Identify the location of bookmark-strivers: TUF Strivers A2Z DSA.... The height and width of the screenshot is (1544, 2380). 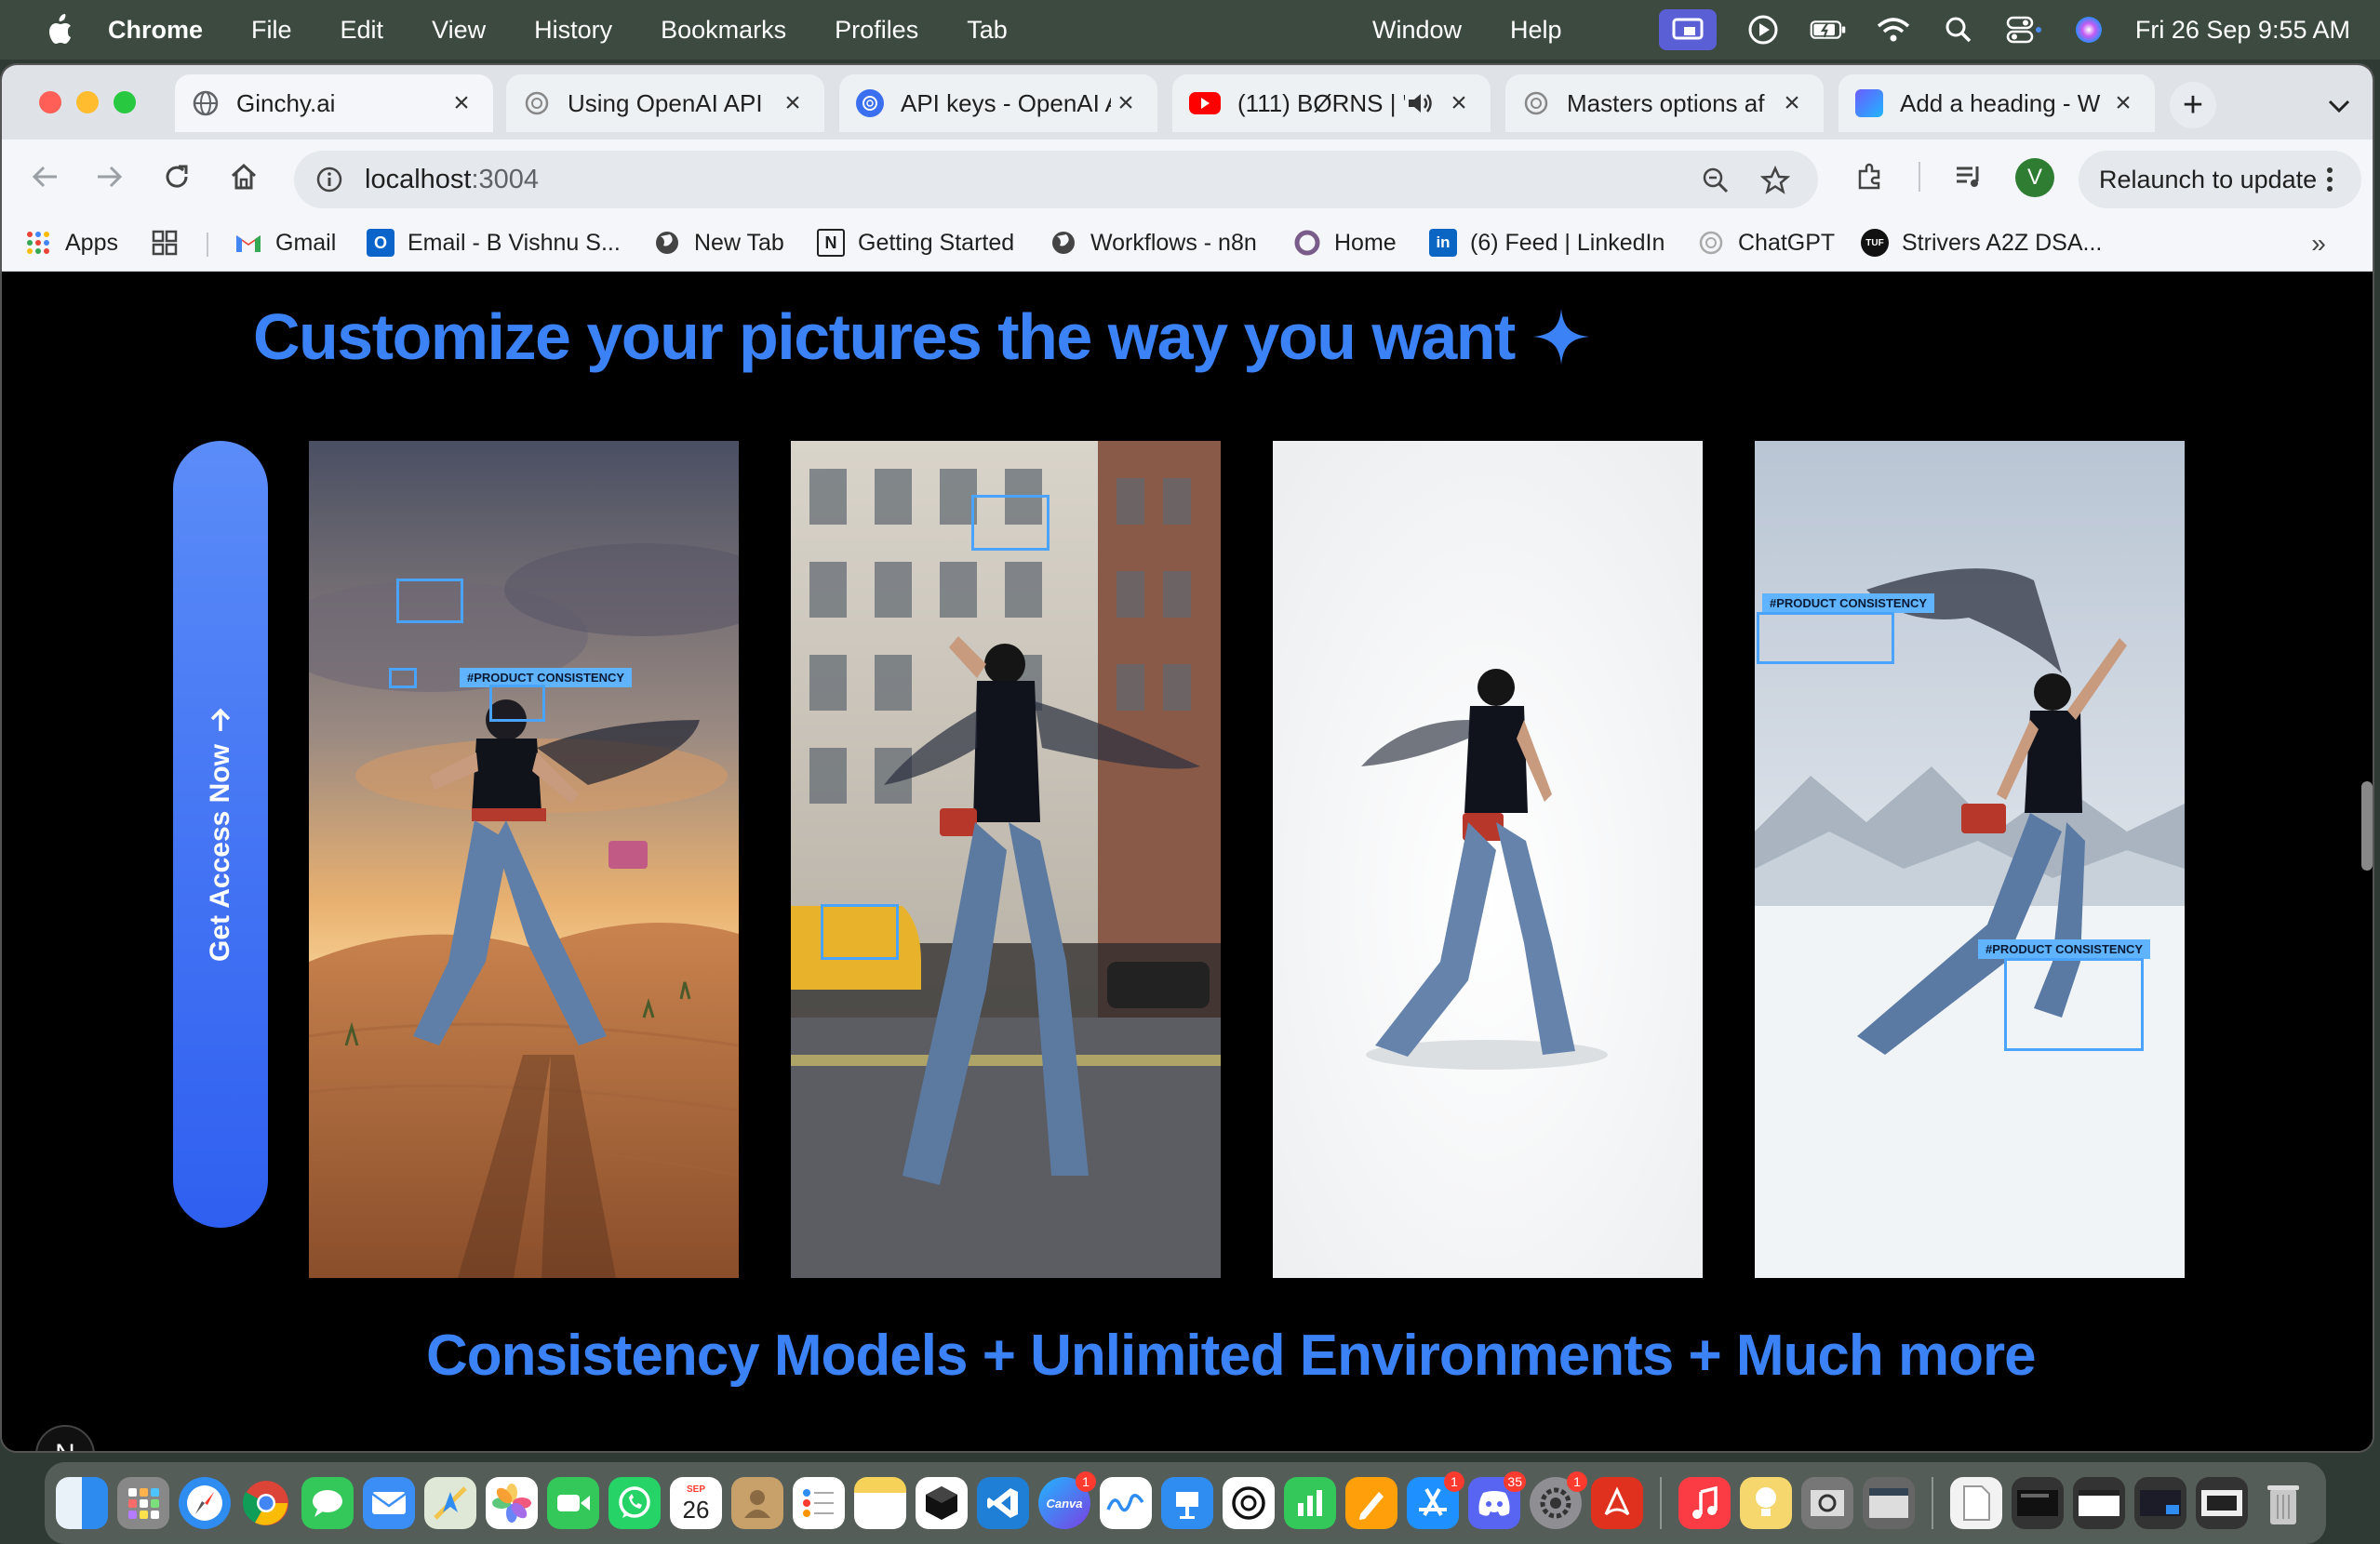
(1982, 242).